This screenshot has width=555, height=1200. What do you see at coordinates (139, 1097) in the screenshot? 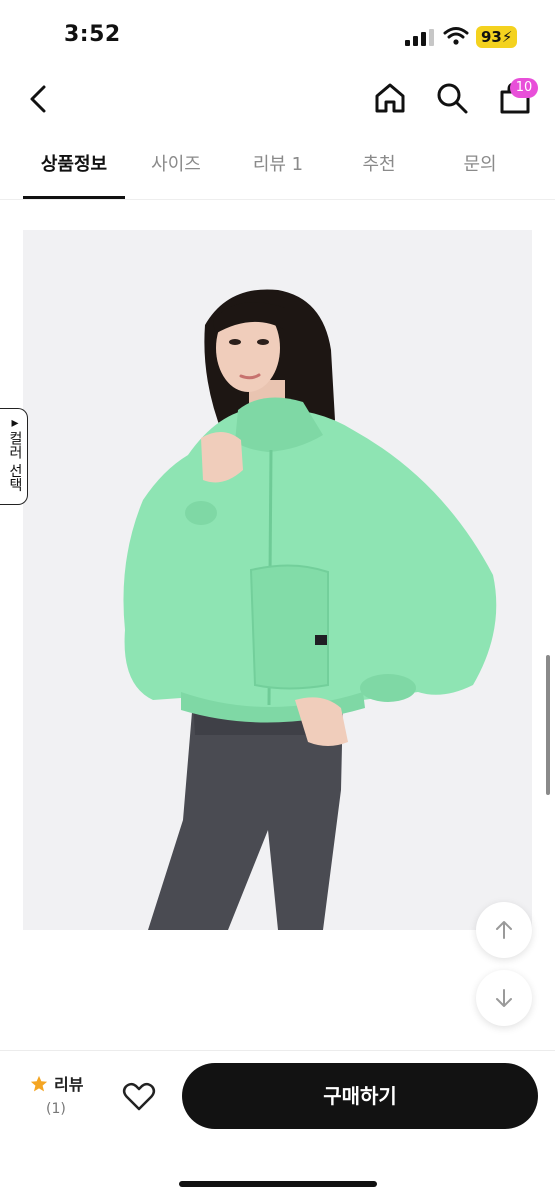
I see `heart-icon` at bounding box center [139, 1097].